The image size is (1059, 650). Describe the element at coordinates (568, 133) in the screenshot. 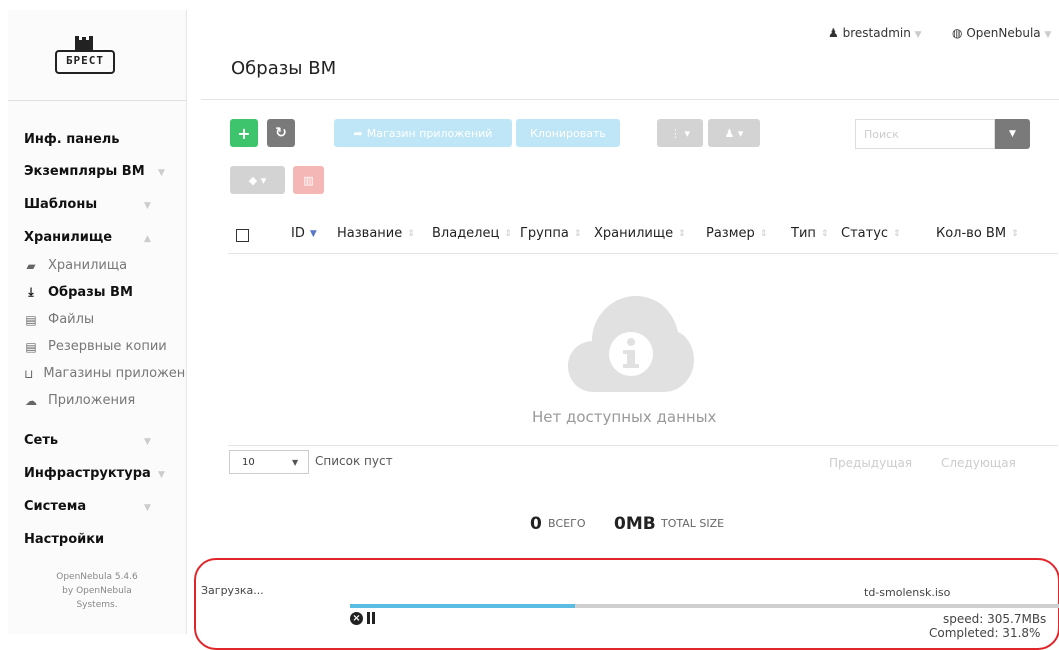

I see `clone-button: Клонировать` at that location.